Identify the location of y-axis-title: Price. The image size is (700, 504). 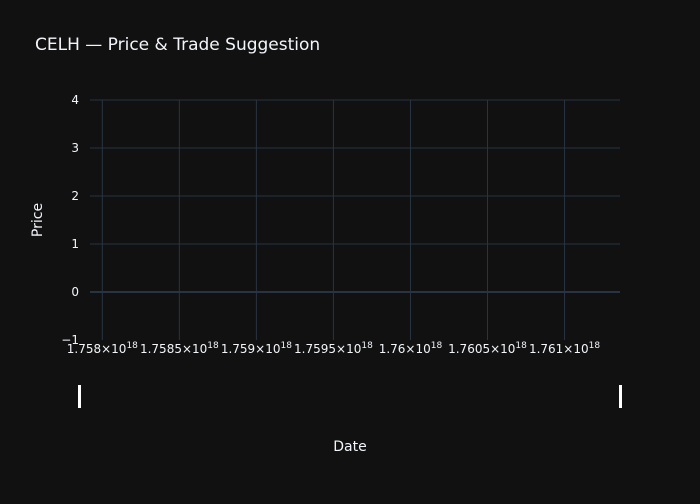
(38, 220).